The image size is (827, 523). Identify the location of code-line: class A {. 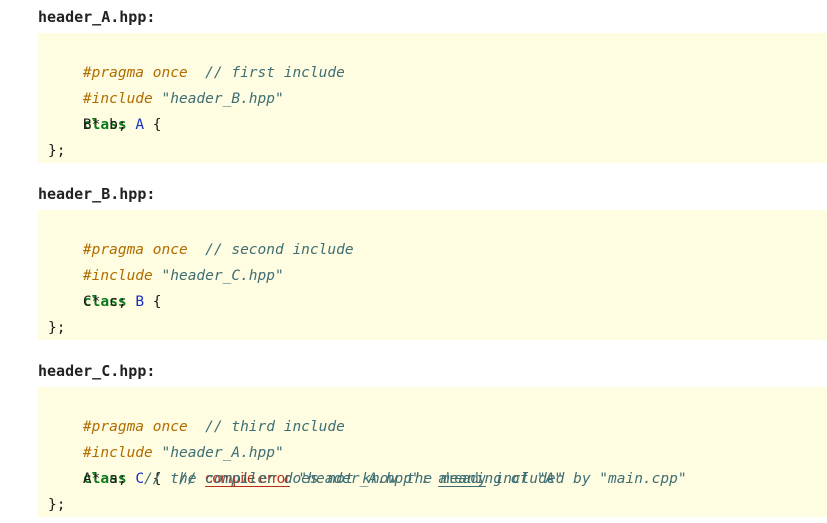
(105, 109).